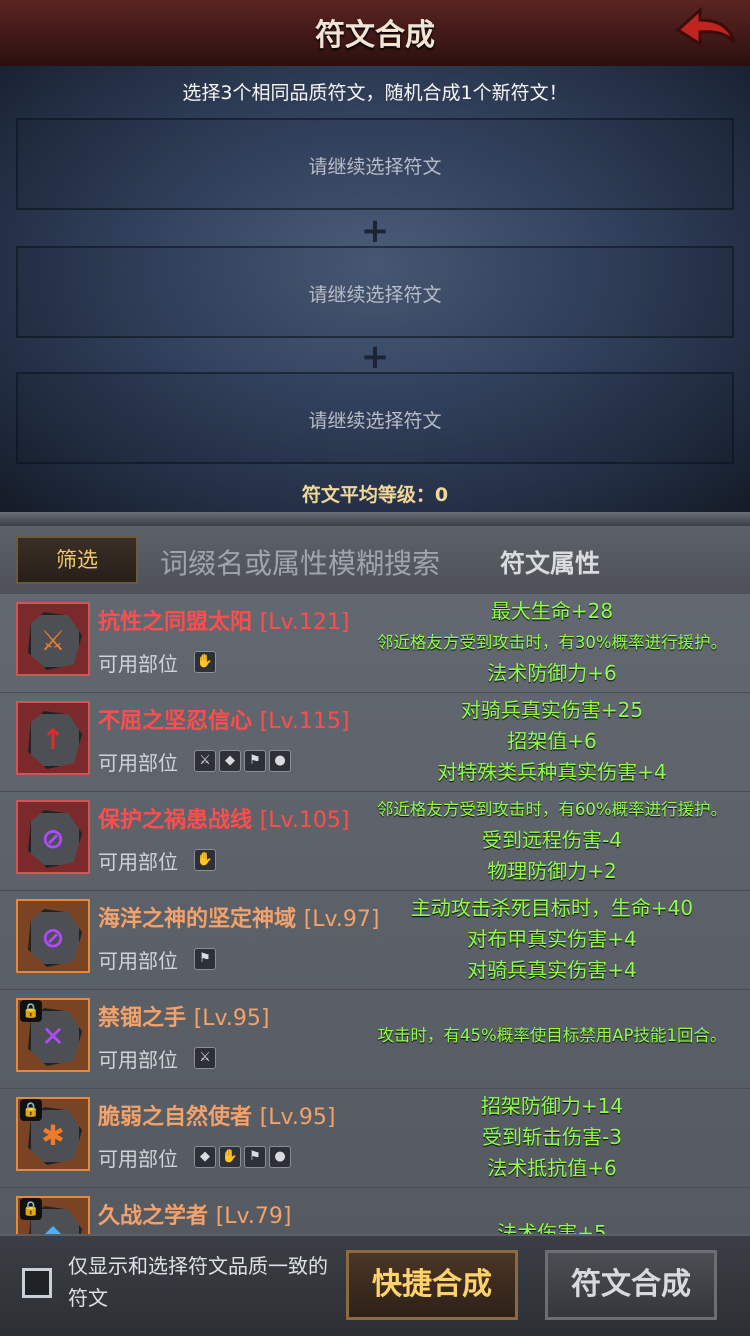 The height and width of the screenshot is (1336, 750). What do you see at coordinates (705, 32) in the screenshot?
I see `back-arrow-icon` at bounding box center [705, 32].